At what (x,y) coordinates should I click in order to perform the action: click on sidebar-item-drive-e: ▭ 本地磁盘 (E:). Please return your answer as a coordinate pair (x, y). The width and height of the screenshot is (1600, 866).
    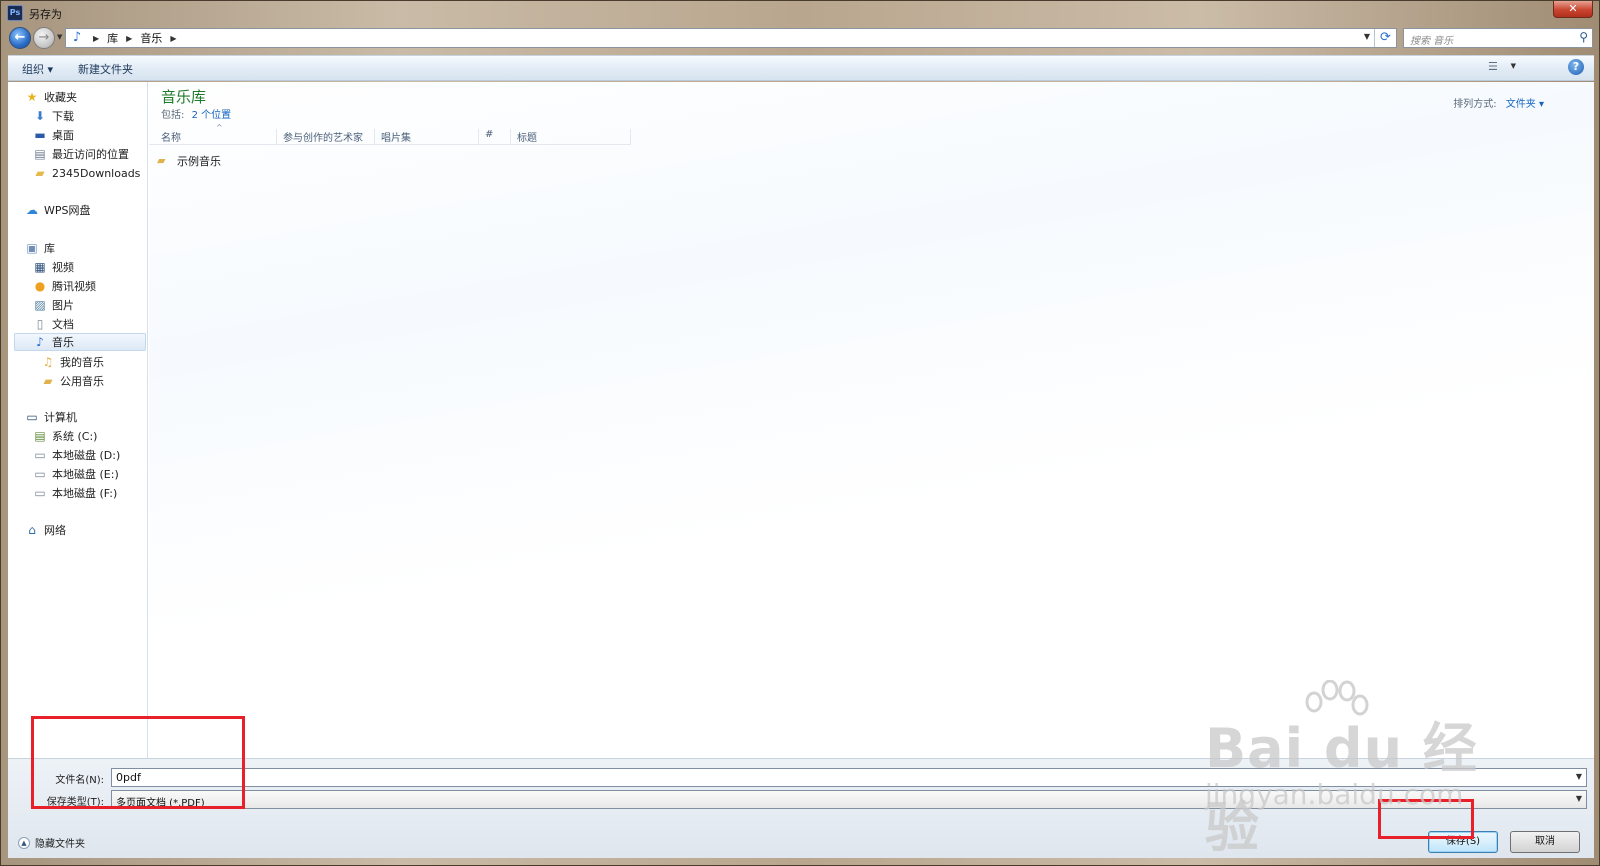
    Looking at the image, I should click on (75, 474).